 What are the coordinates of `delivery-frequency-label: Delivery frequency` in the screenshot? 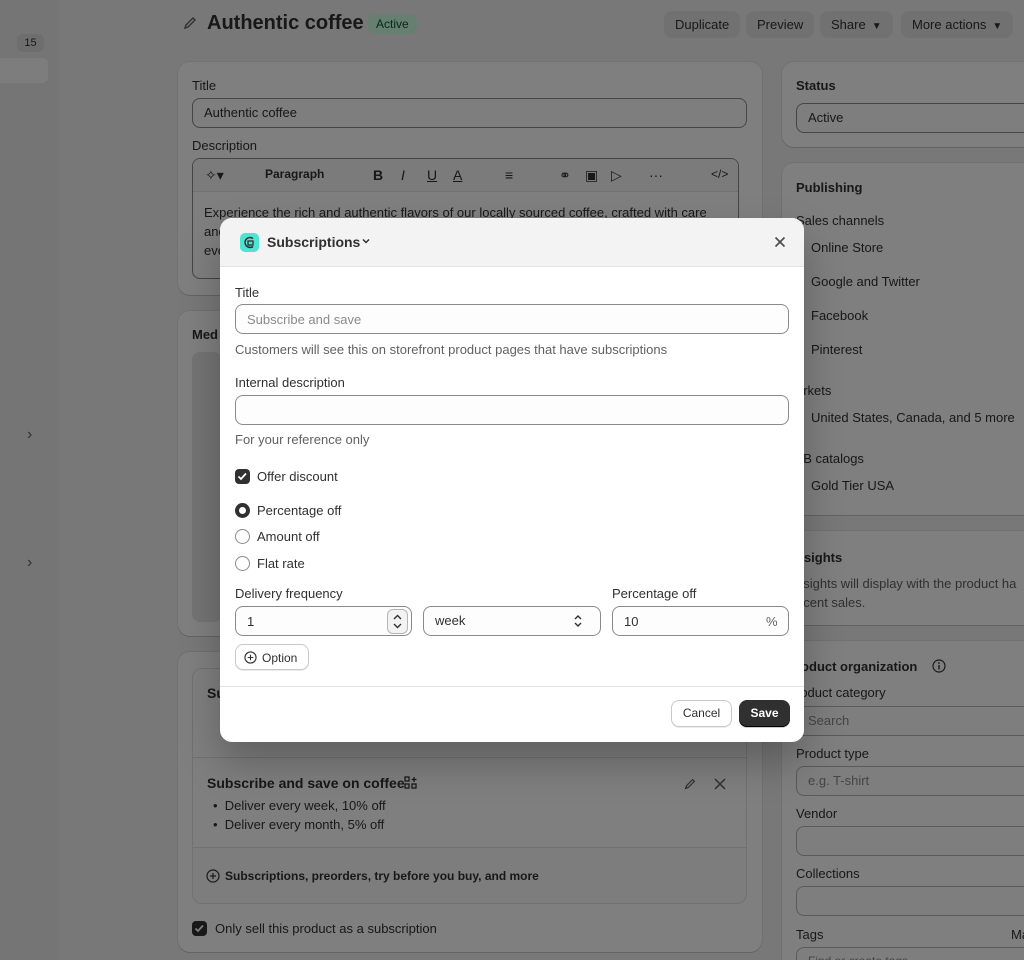 It's located at (289, 593).